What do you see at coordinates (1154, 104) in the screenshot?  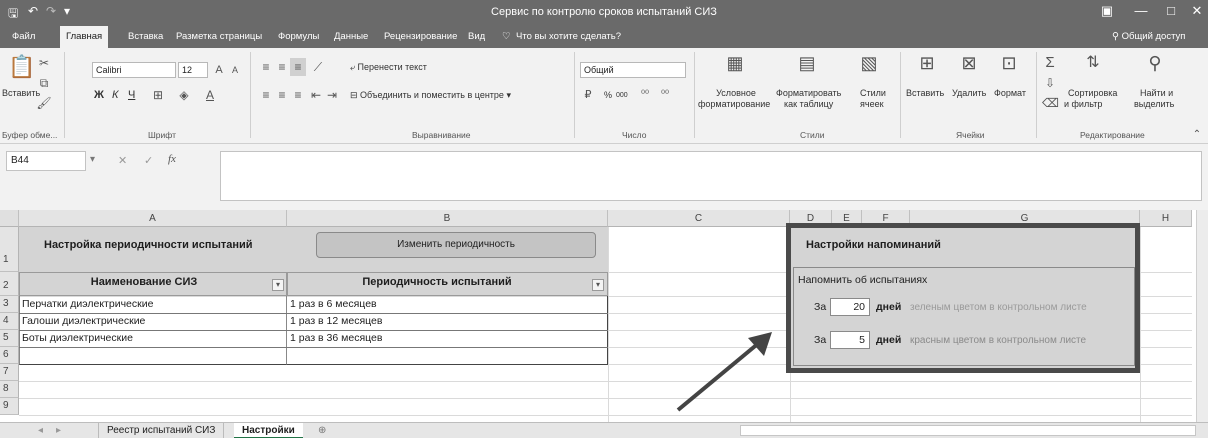 I see `find-select-label-2: выделить` at bounding box center [1154, 104].